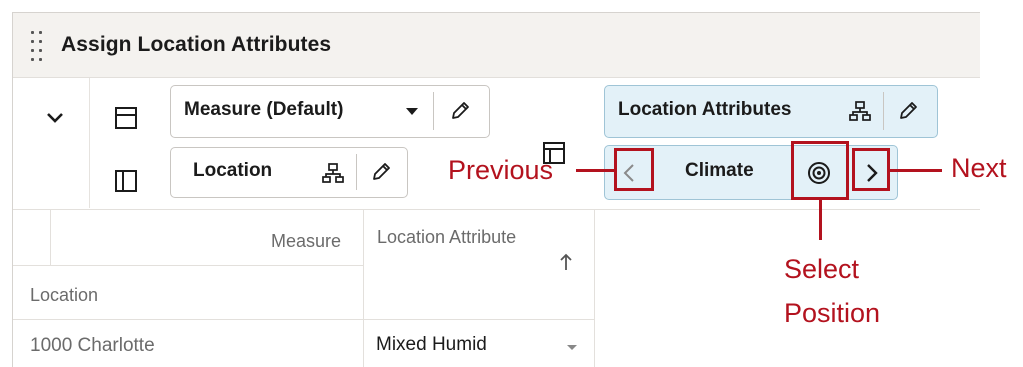 This screenshot has width=1023, height=367. What do you see at coordinates (501, 170) in the screenshot?
I see `previous-annotation: Previous` at bounding box center [501, 170].